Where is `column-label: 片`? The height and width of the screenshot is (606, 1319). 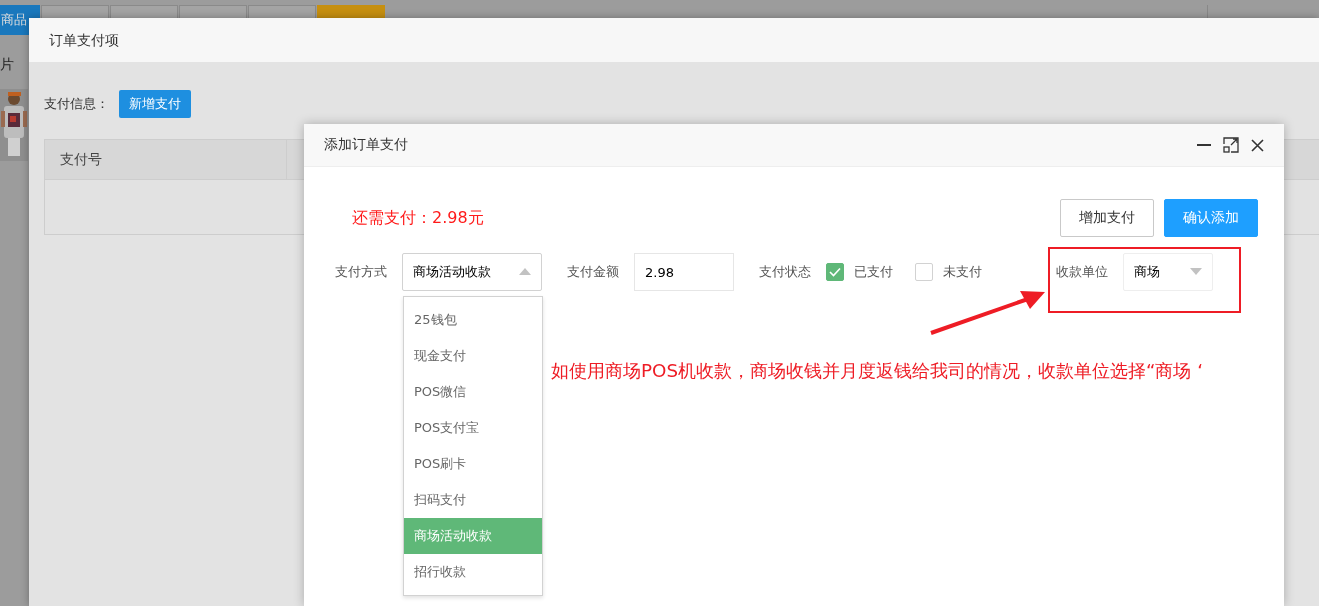
column-label: 片 is located at coordinates (7, 65).